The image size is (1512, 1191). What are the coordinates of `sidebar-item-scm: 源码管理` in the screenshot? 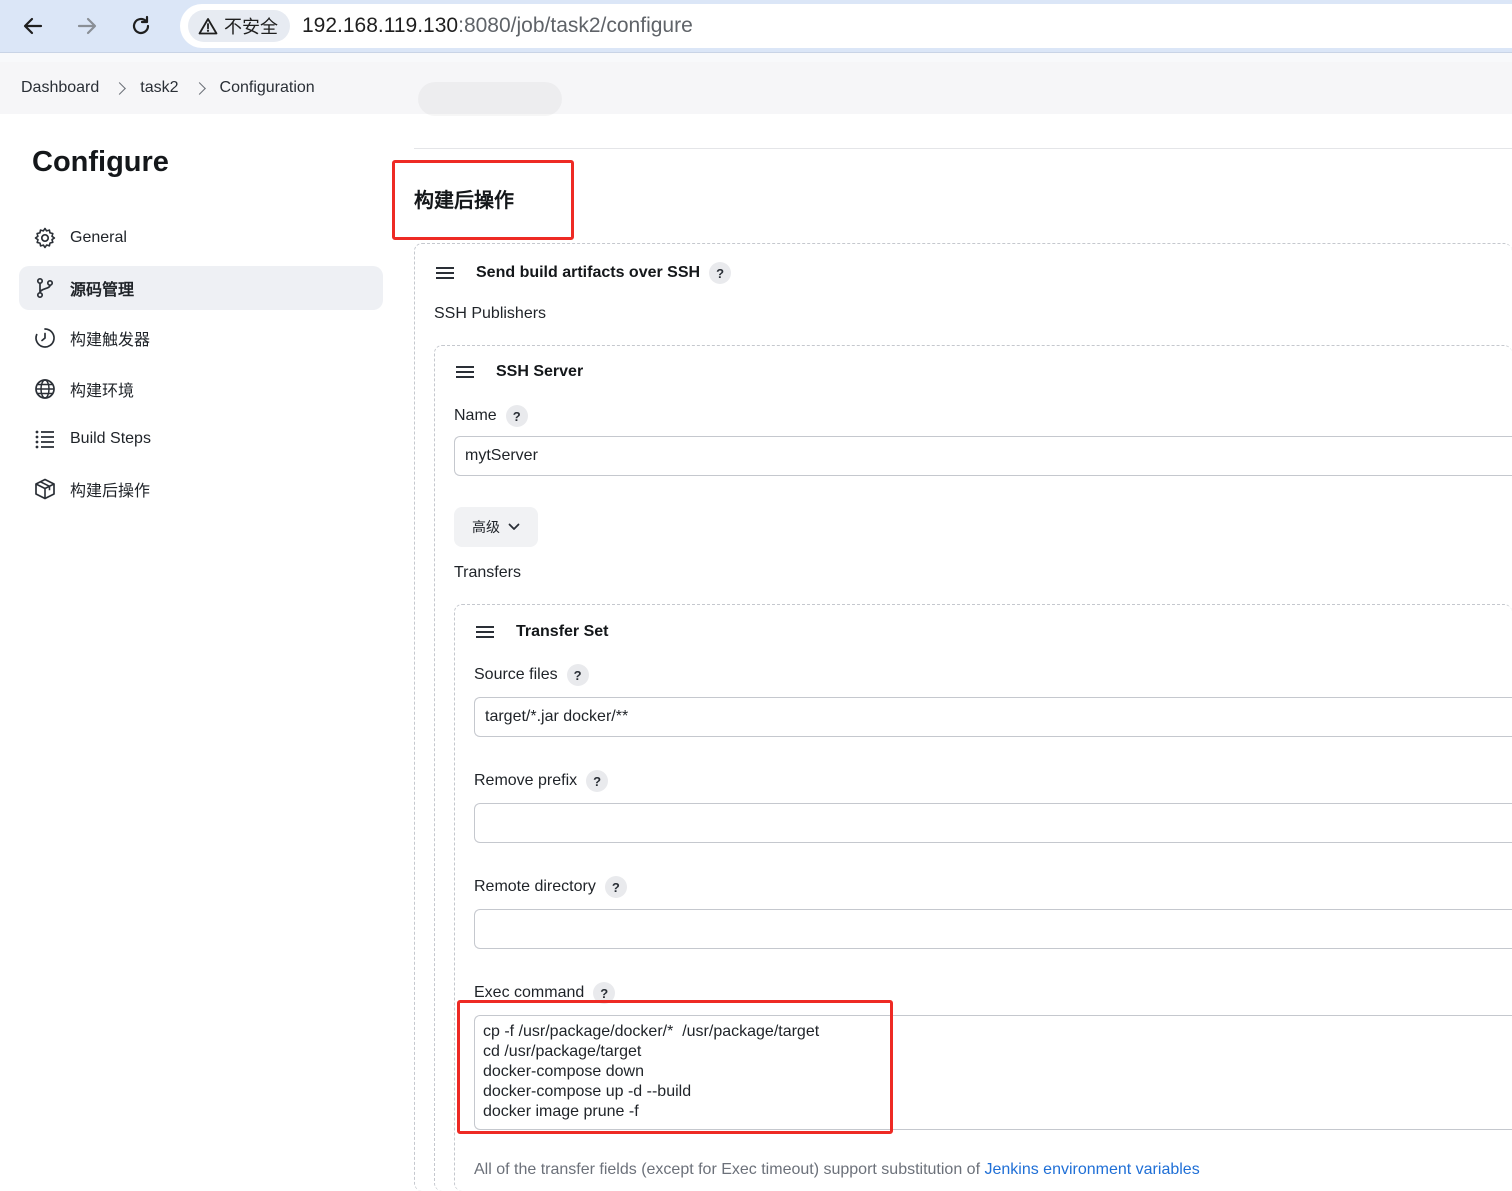 It's located at (201, 288).